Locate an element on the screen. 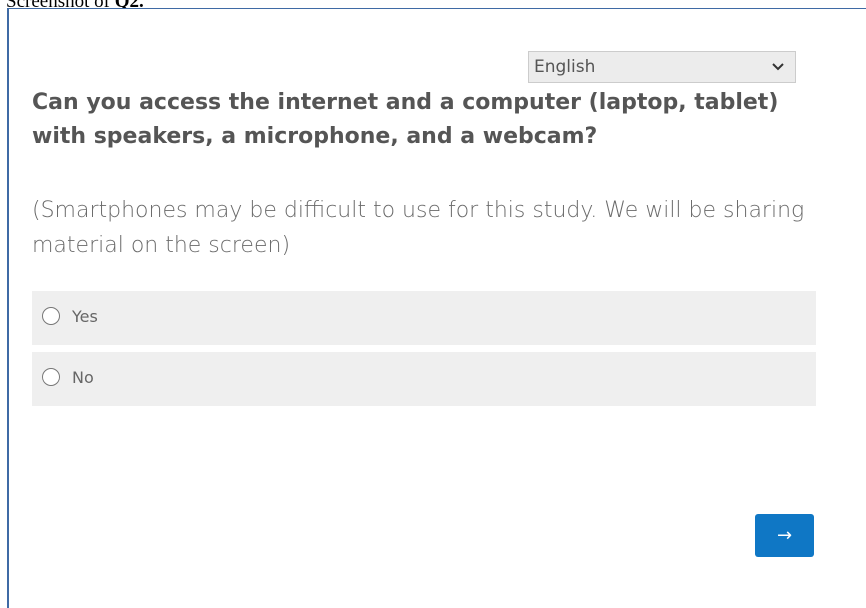  choice-label: No is located at coordinates (83, 377).